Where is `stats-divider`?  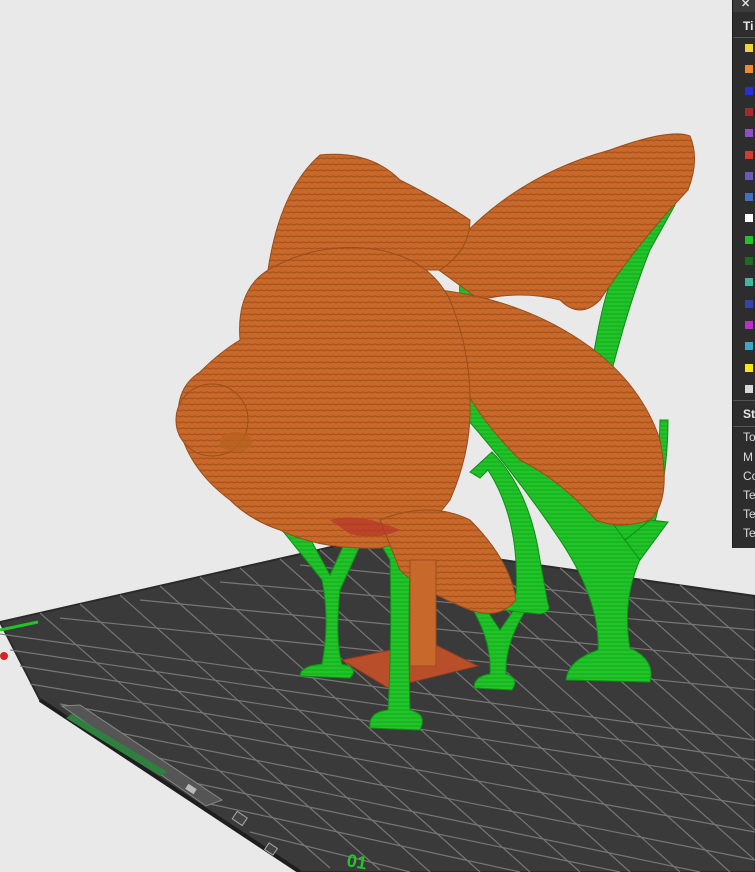
stats-divider is located at coordinates (744, 426).